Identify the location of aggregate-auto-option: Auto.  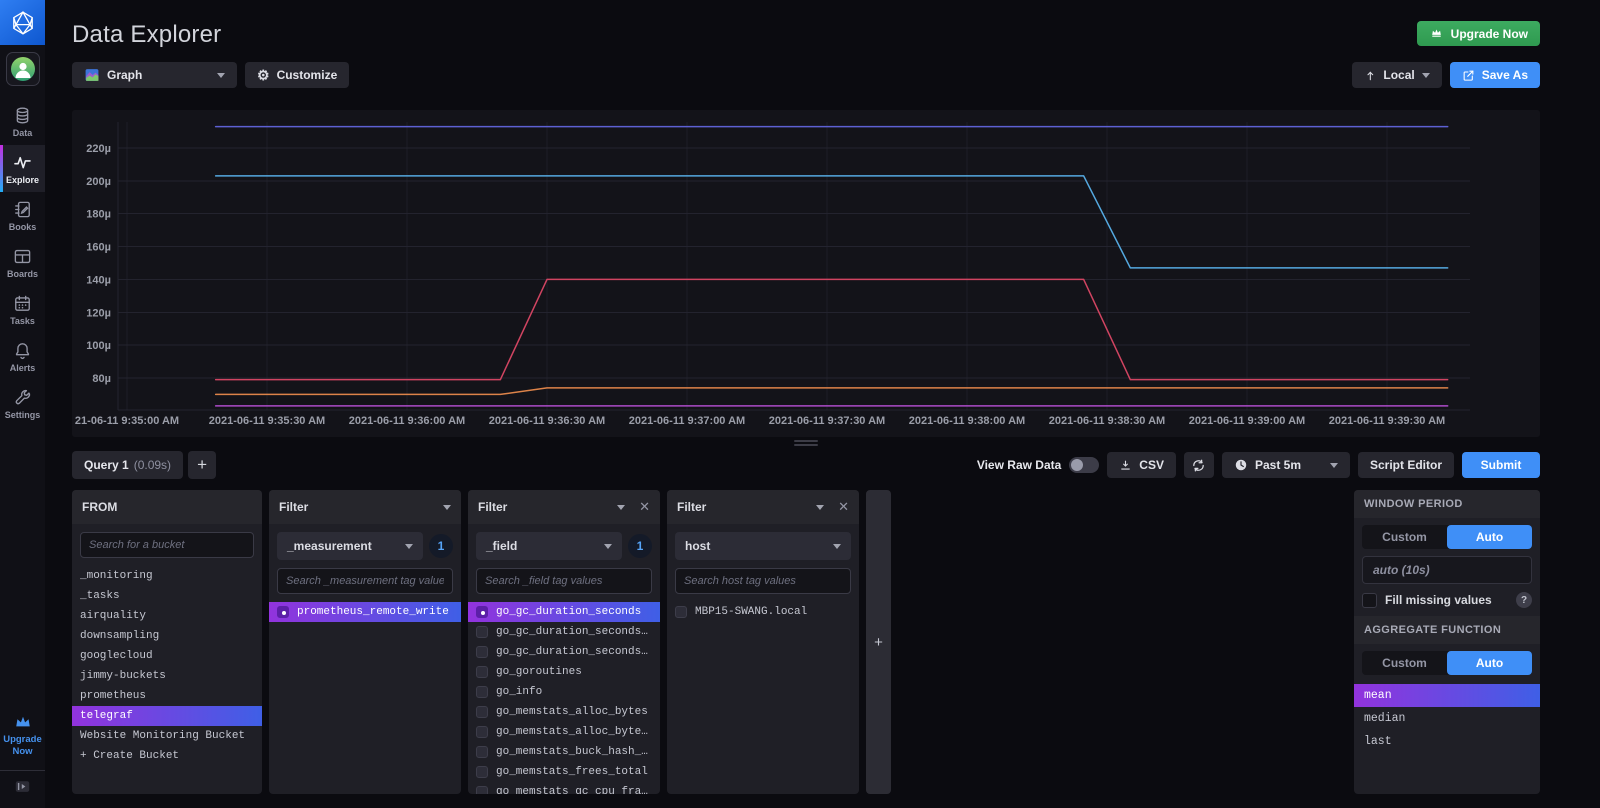
(1489, 663).